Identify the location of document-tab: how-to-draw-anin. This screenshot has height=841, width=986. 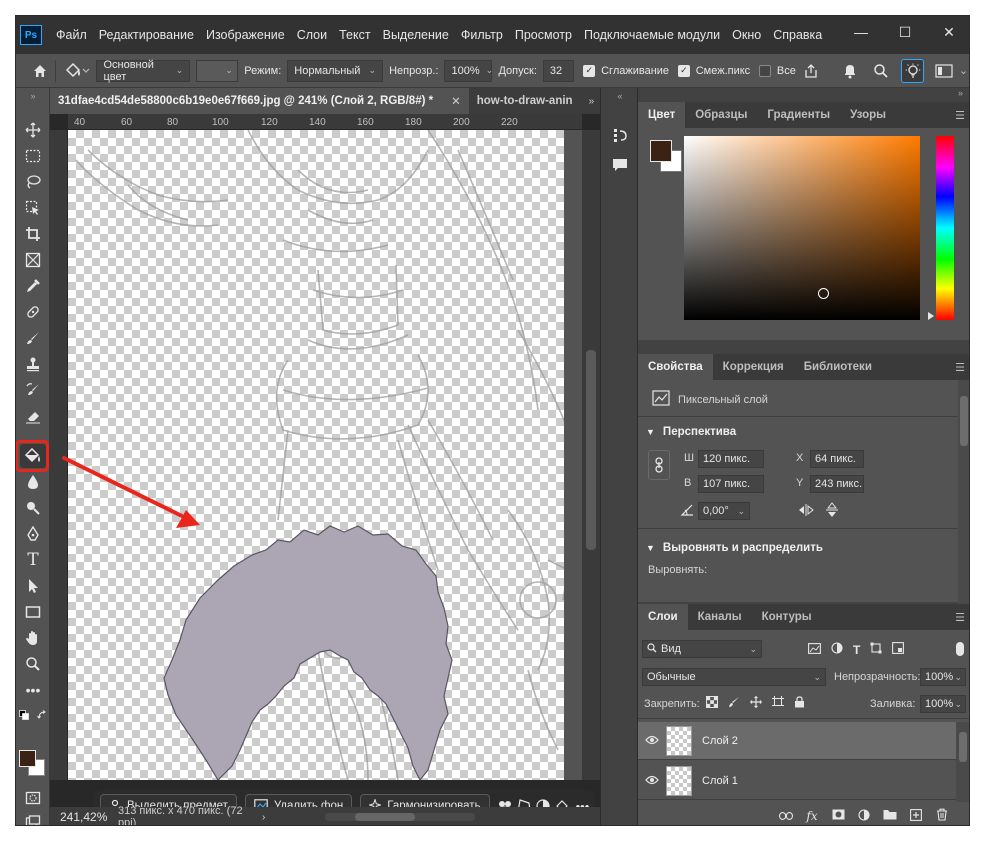
(525, 101).